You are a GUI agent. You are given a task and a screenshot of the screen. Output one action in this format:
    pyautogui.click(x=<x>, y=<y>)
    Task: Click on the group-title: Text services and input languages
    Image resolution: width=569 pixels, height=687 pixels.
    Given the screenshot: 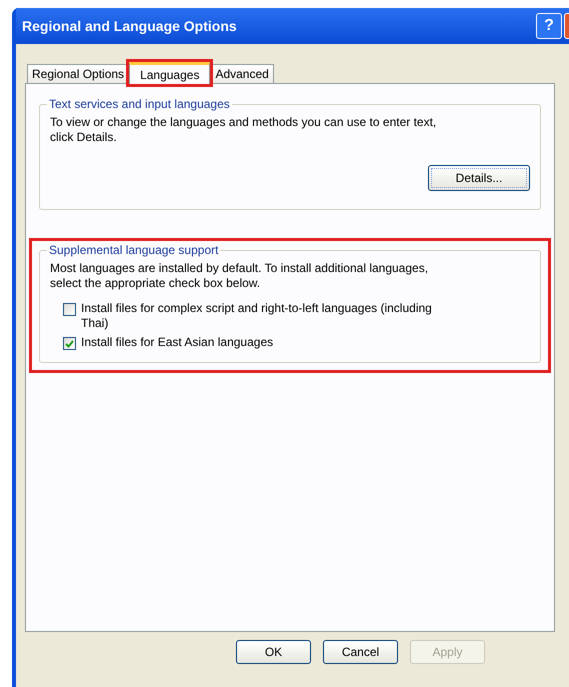 What is the action you would take?
    pyautogui.click(x=139, y=104)
    